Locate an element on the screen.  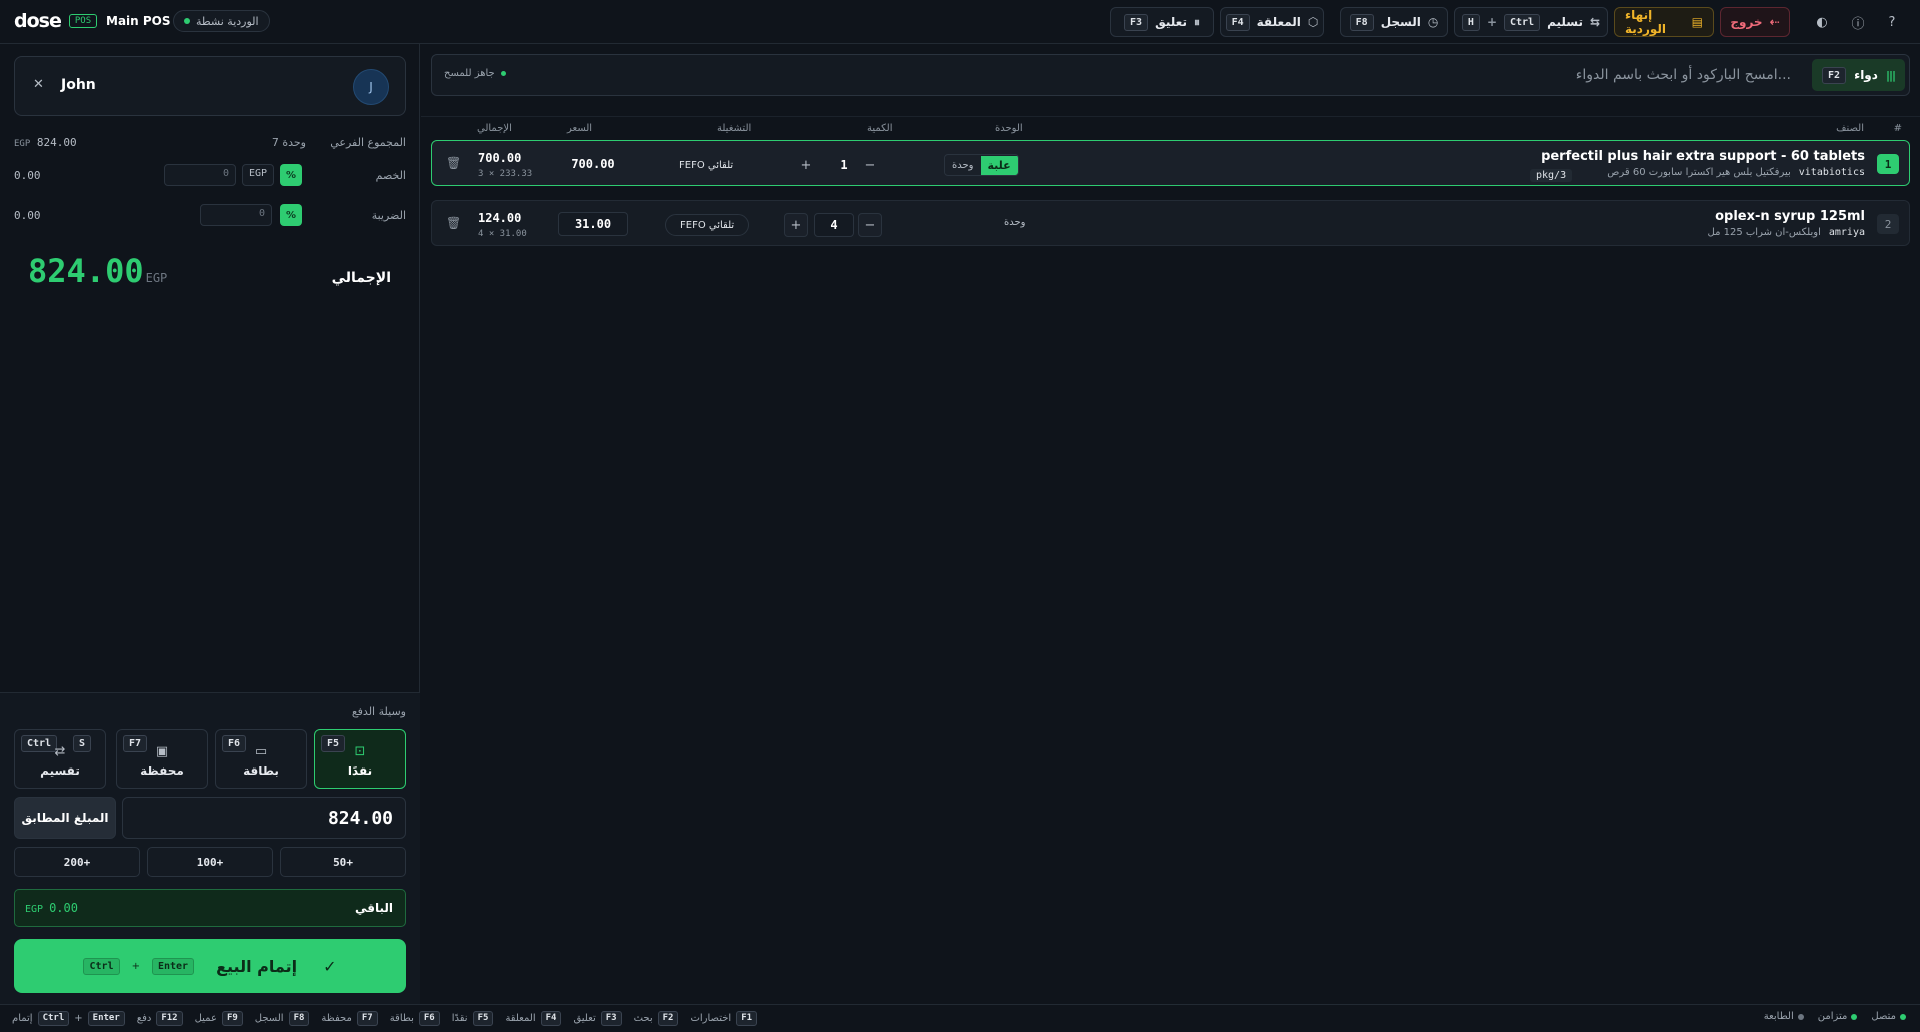
shortcut-label: المعلقة is located at coordinates (520, 1018).